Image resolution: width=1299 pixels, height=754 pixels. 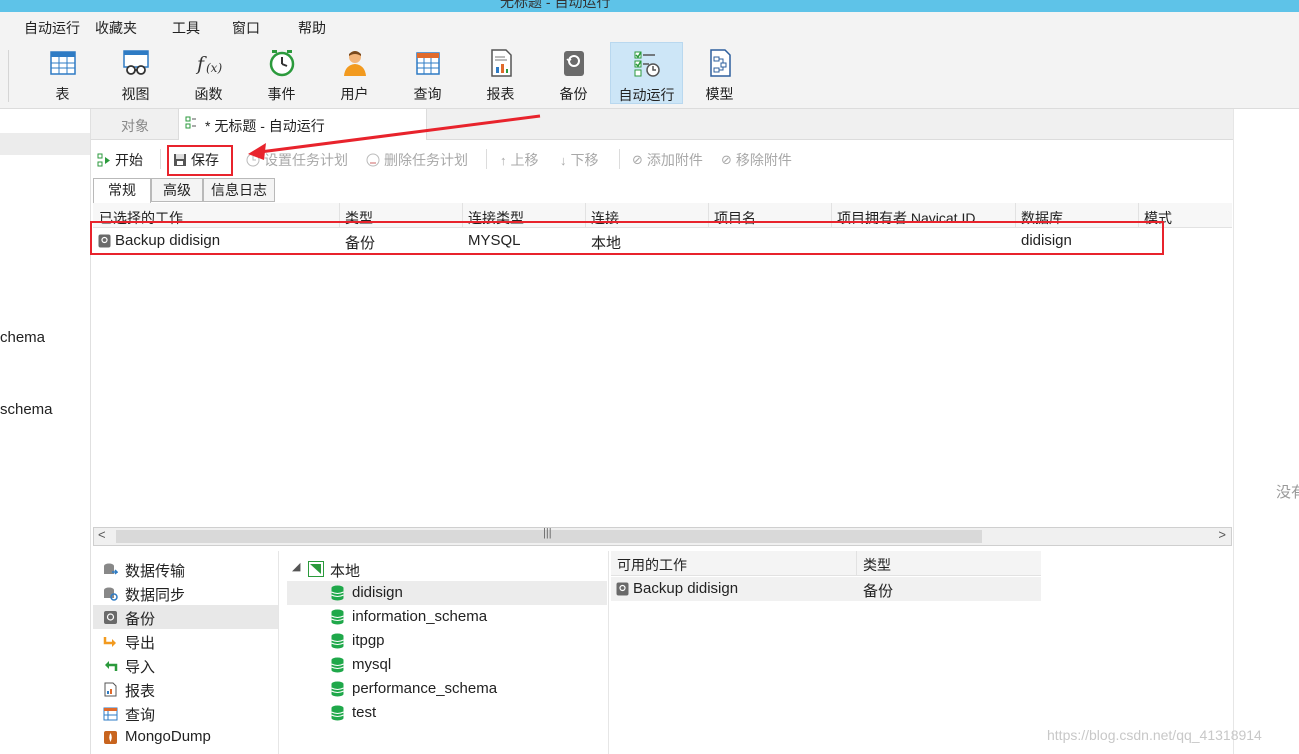 I want to click on model-icon, so click(x=720, y=63).